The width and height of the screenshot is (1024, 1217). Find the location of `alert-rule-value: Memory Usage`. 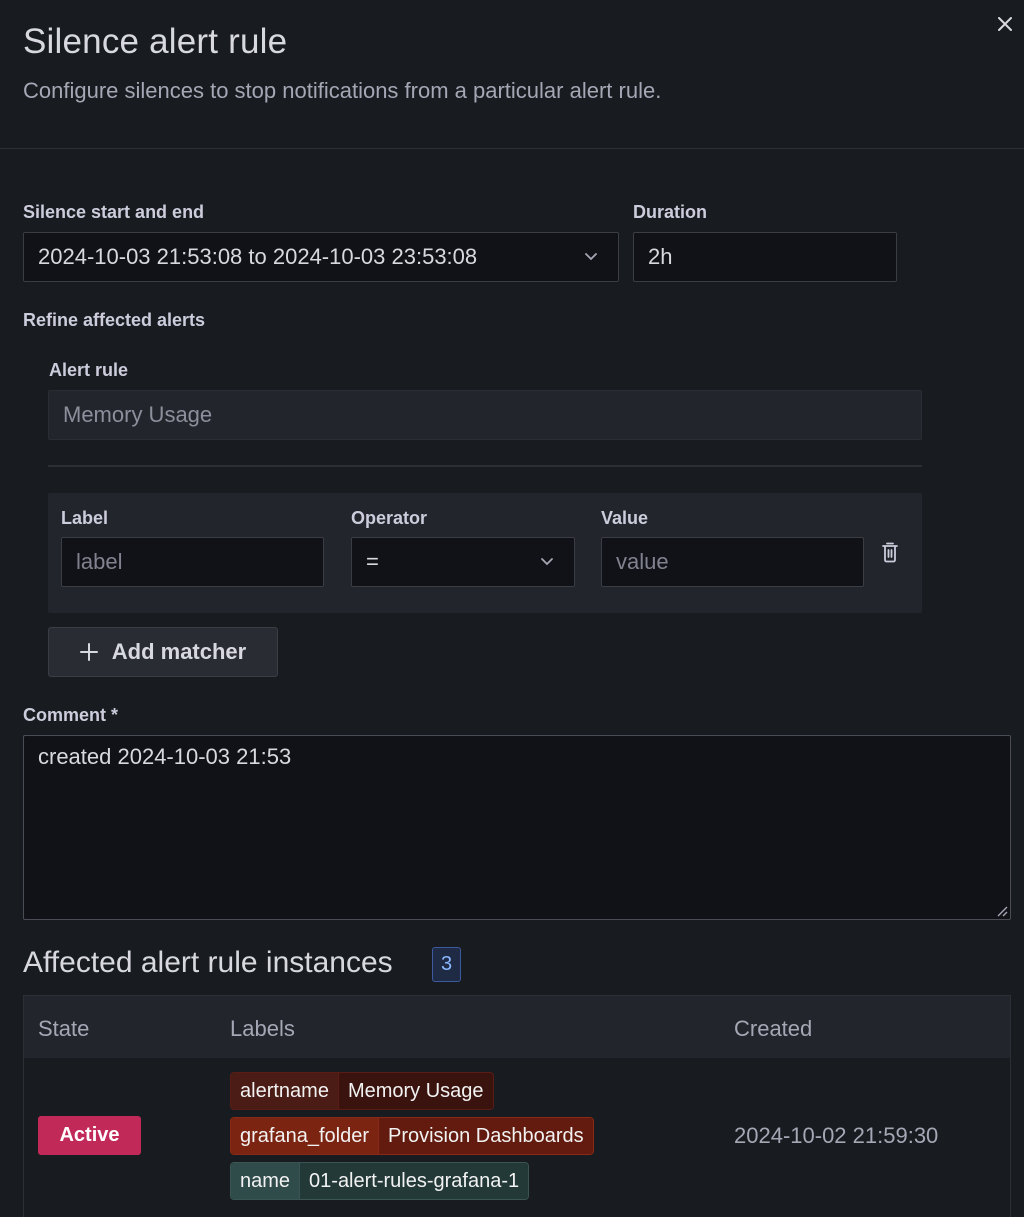

alert-rule-value: Memory Usage is located at coordinates (138, 414).